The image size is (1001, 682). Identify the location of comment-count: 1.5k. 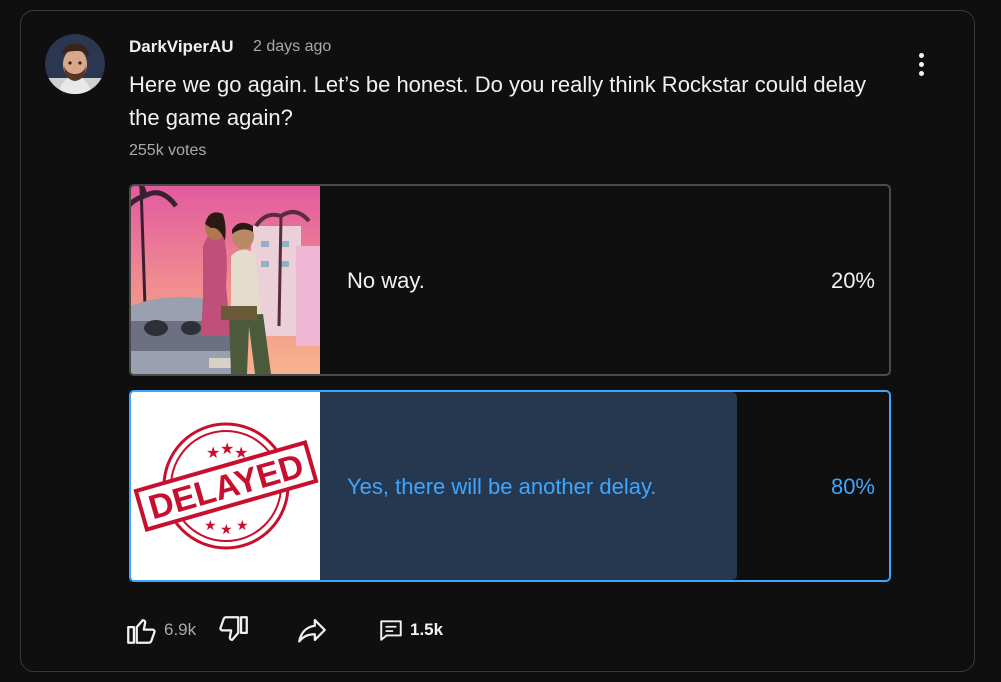
(427, 629).